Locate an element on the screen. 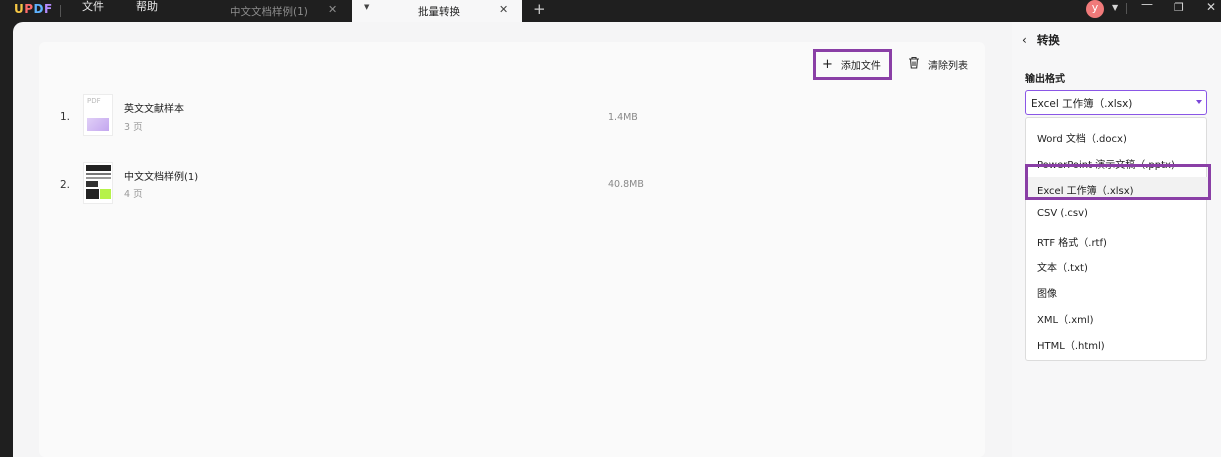 This screenshot has height=457, width=1221. updf-logo: UPDF is located at coordinates (33, 9).